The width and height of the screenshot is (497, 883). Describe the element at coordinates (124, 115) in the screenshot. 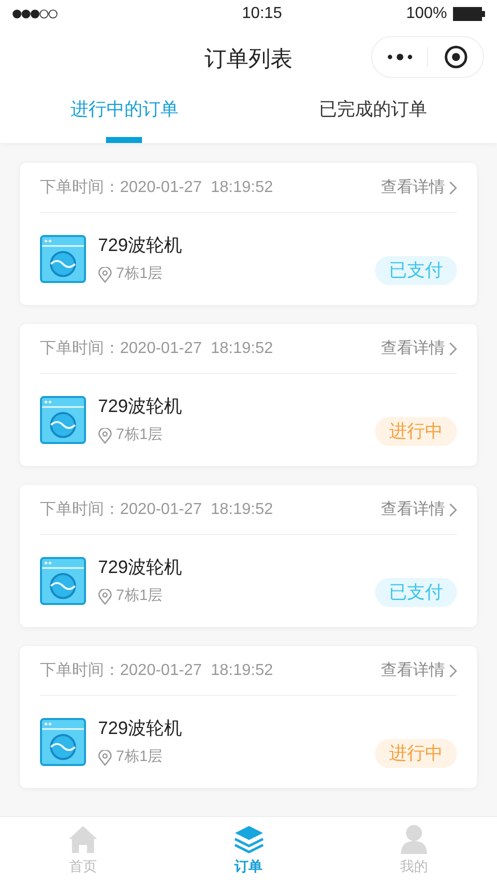

I see `order-tab: 进行中的订单` at that location.